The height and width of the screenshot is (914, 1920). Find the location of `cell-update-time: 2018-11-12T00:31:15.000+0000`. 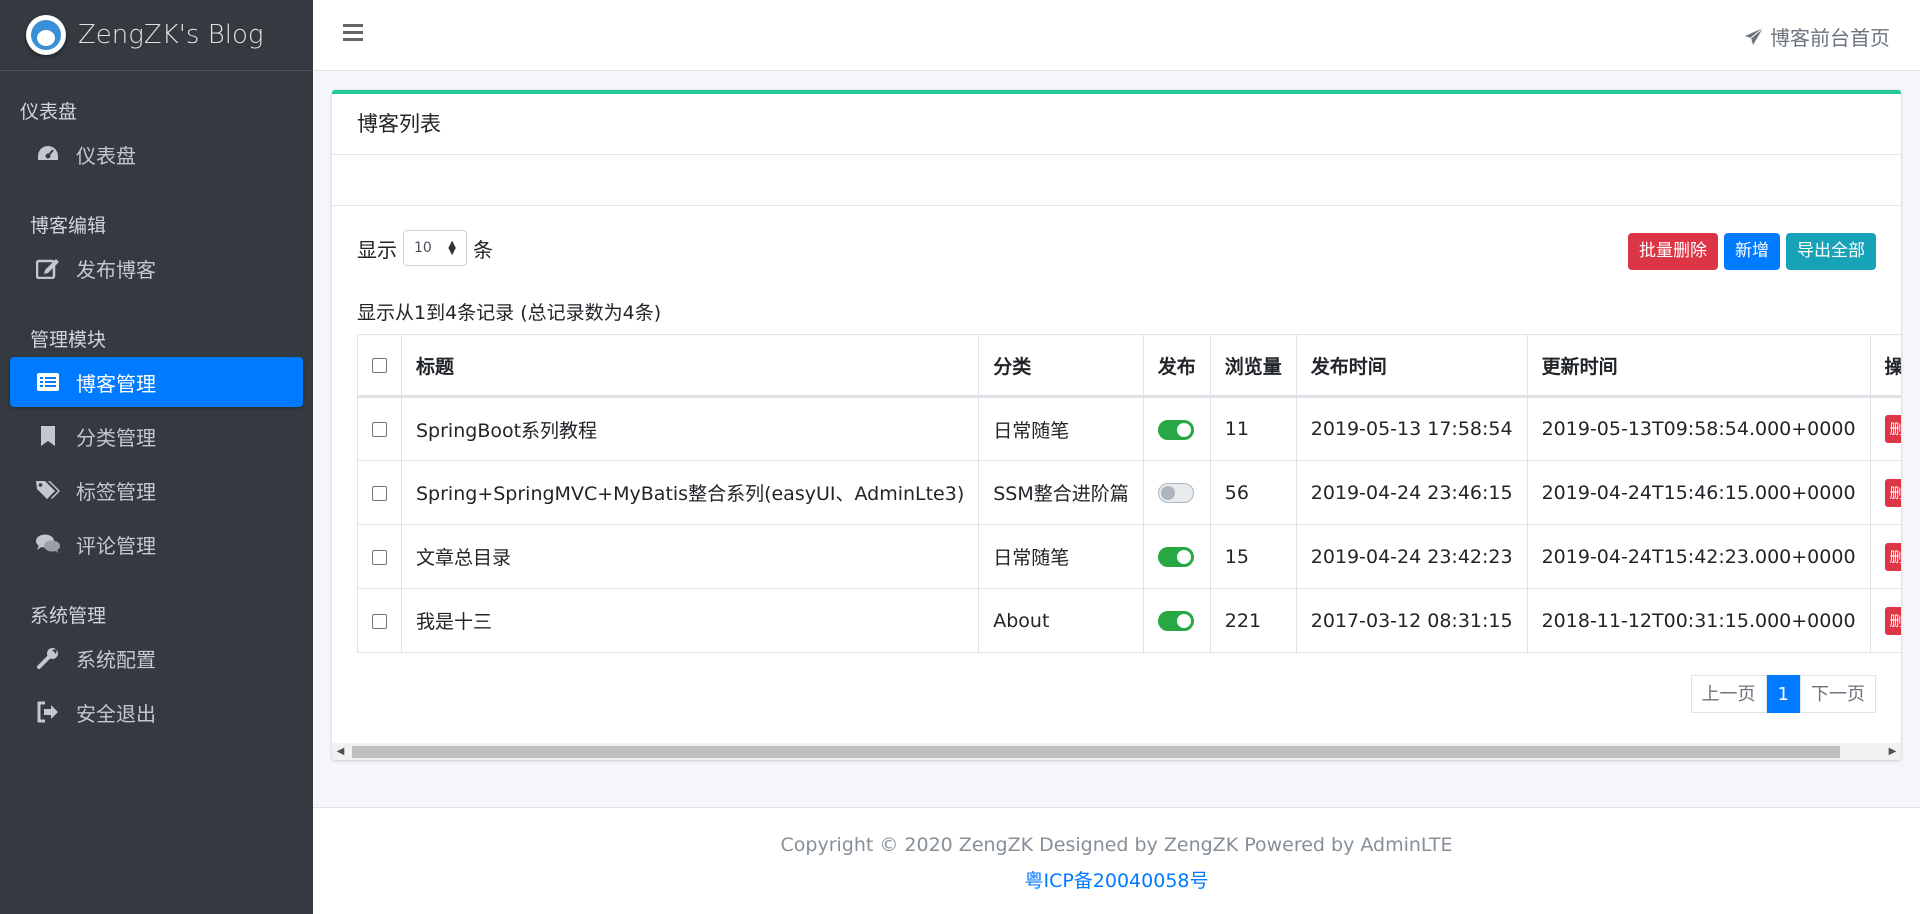

cell-update-time: 2018-11-12T00:31:15.000+0000 is located at coordinates (1698, 620).